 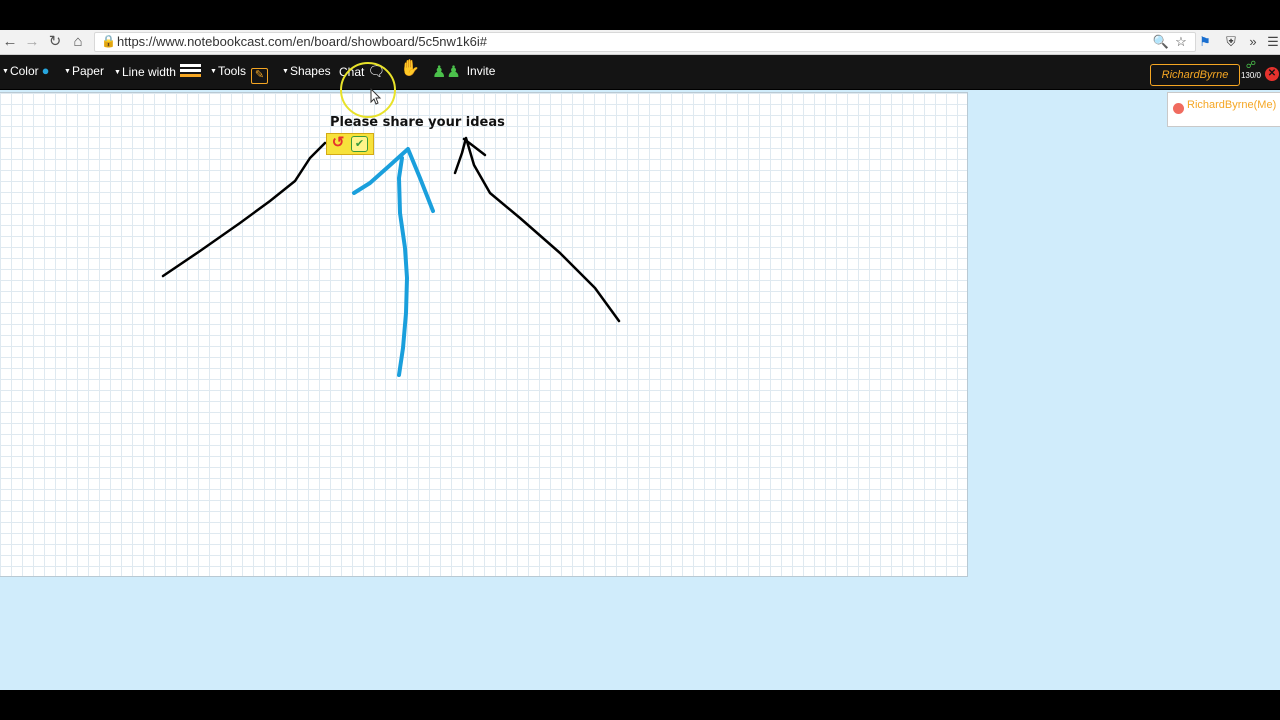 I want to click on tools-menu: ▼Tools ✎, so click(x=239, y=74).